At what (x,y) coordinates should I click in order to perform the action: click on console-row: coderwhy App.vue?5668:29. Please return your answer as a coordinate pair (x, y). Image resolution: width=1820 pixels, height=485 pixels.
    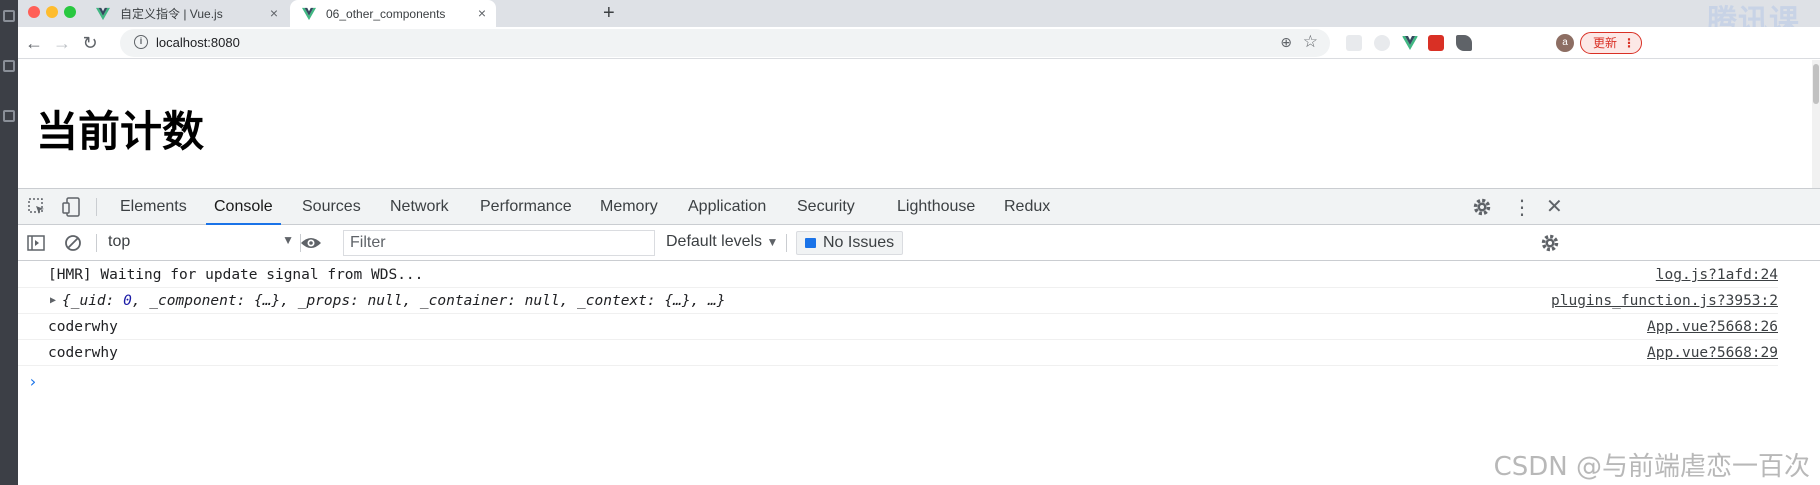
    Looking at the image, I should click on (898, 353).